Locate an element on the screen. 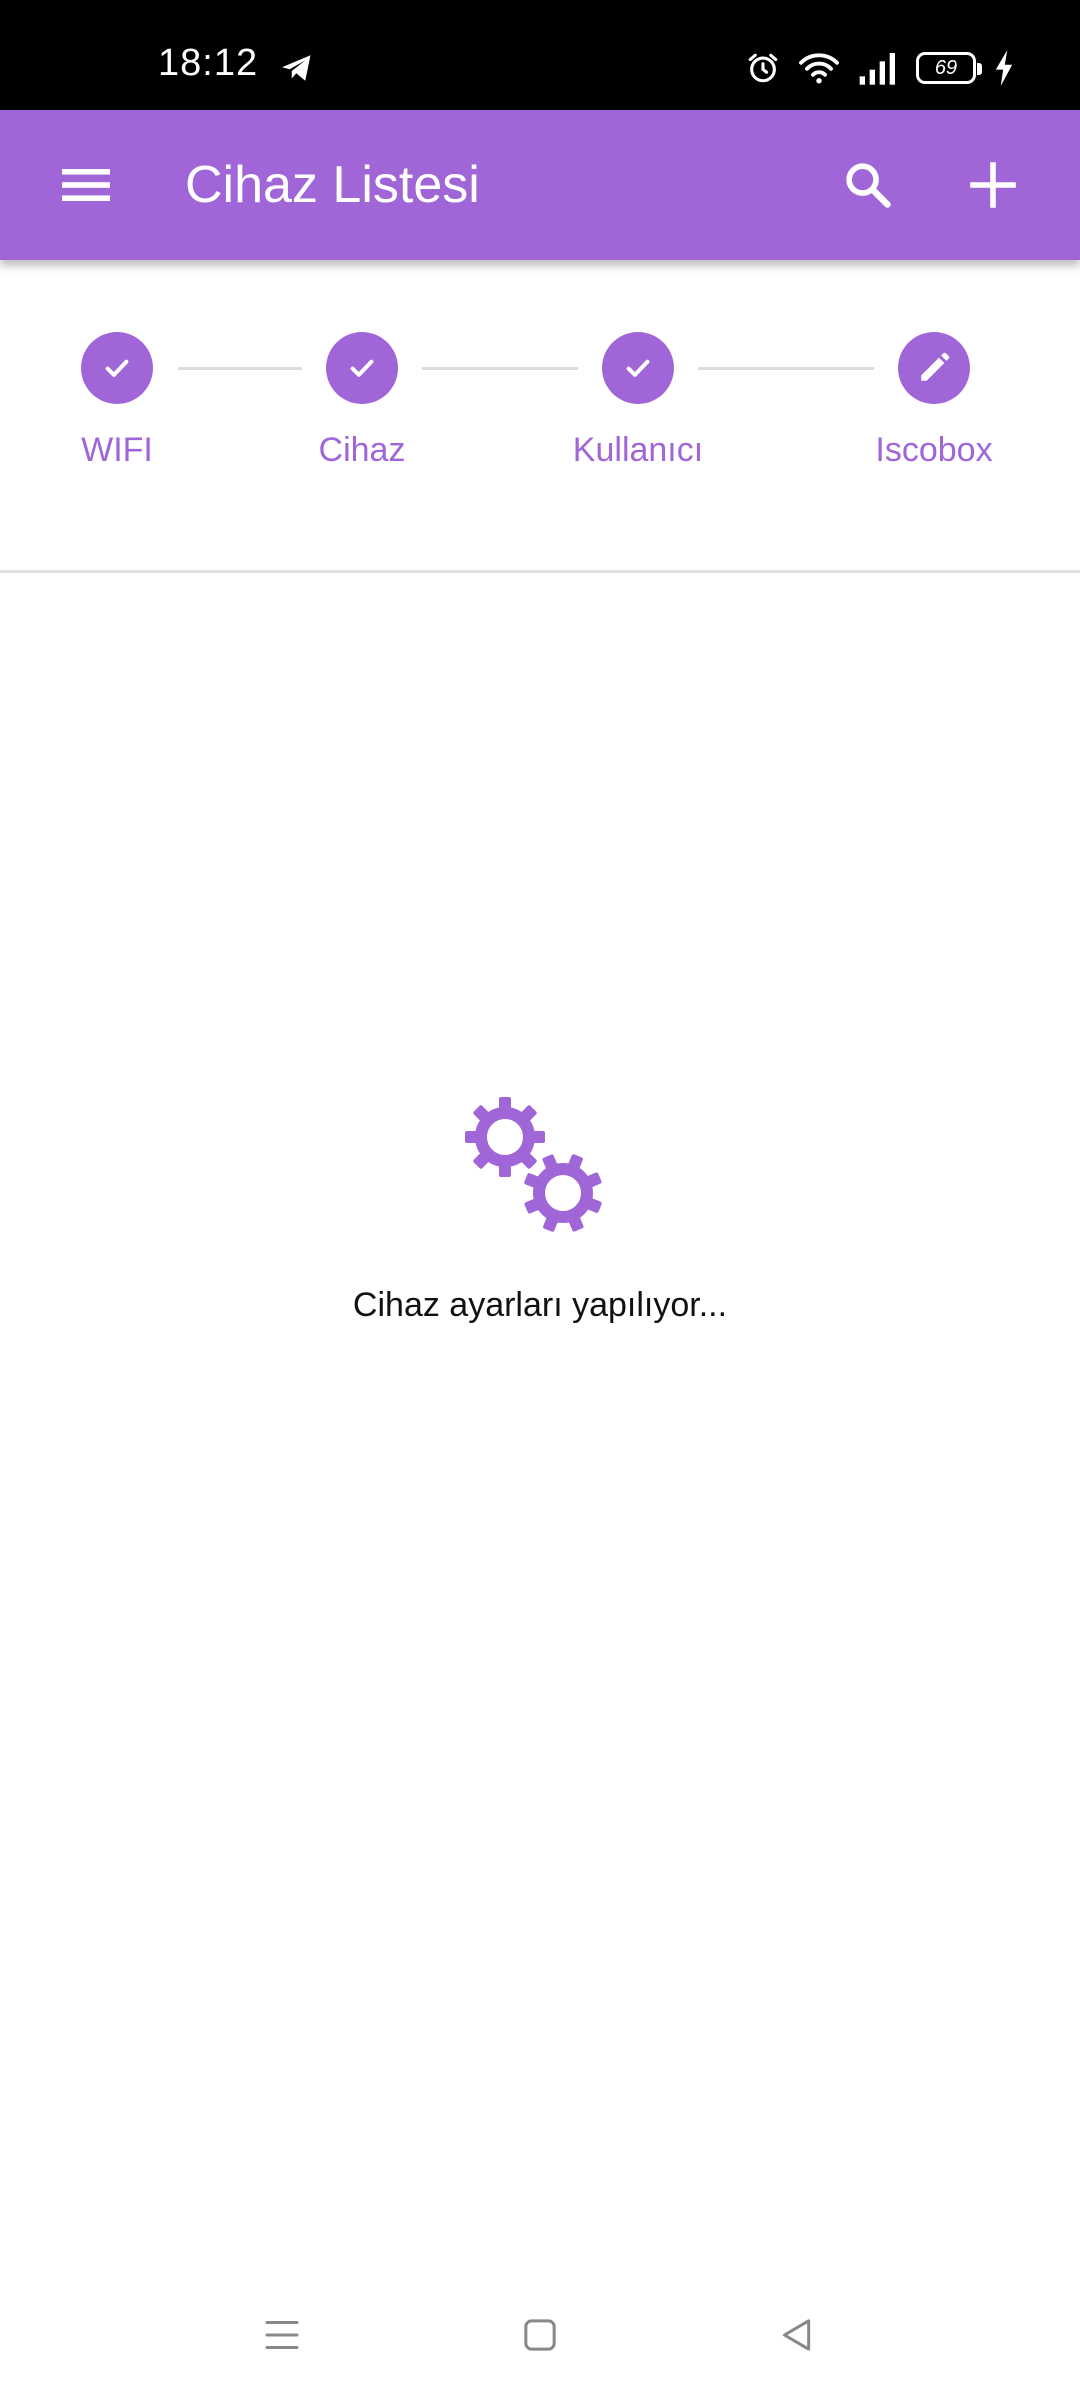  system-nav-bar is located at coordinates (540, 2335).